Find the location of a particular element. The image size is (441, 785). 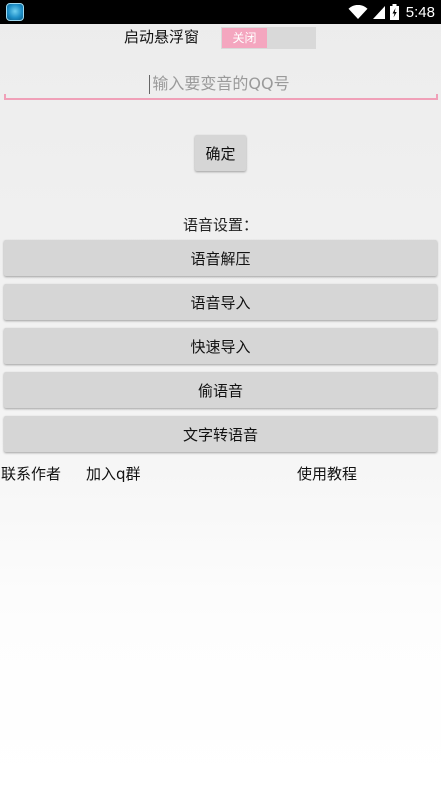

text-cursor is located at coordinates (149, 84).